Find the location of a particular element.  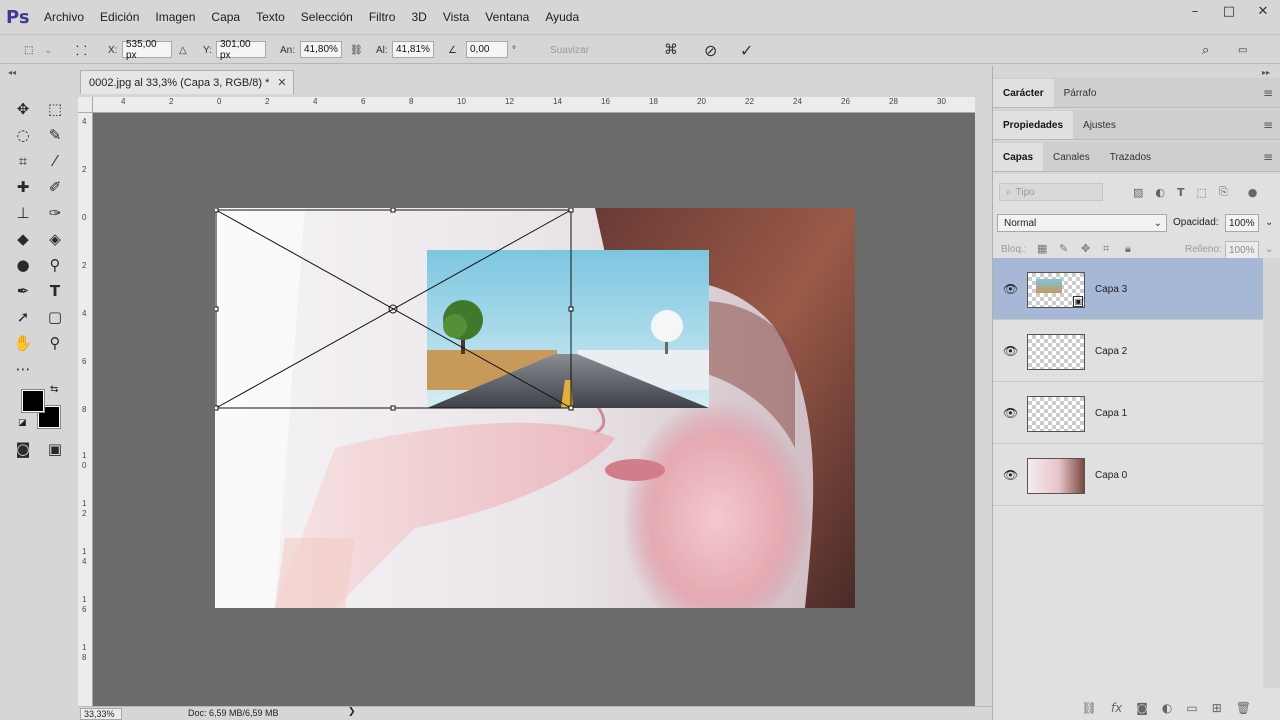

menu-ventana: Ventana is located at coordinates (507, 17).